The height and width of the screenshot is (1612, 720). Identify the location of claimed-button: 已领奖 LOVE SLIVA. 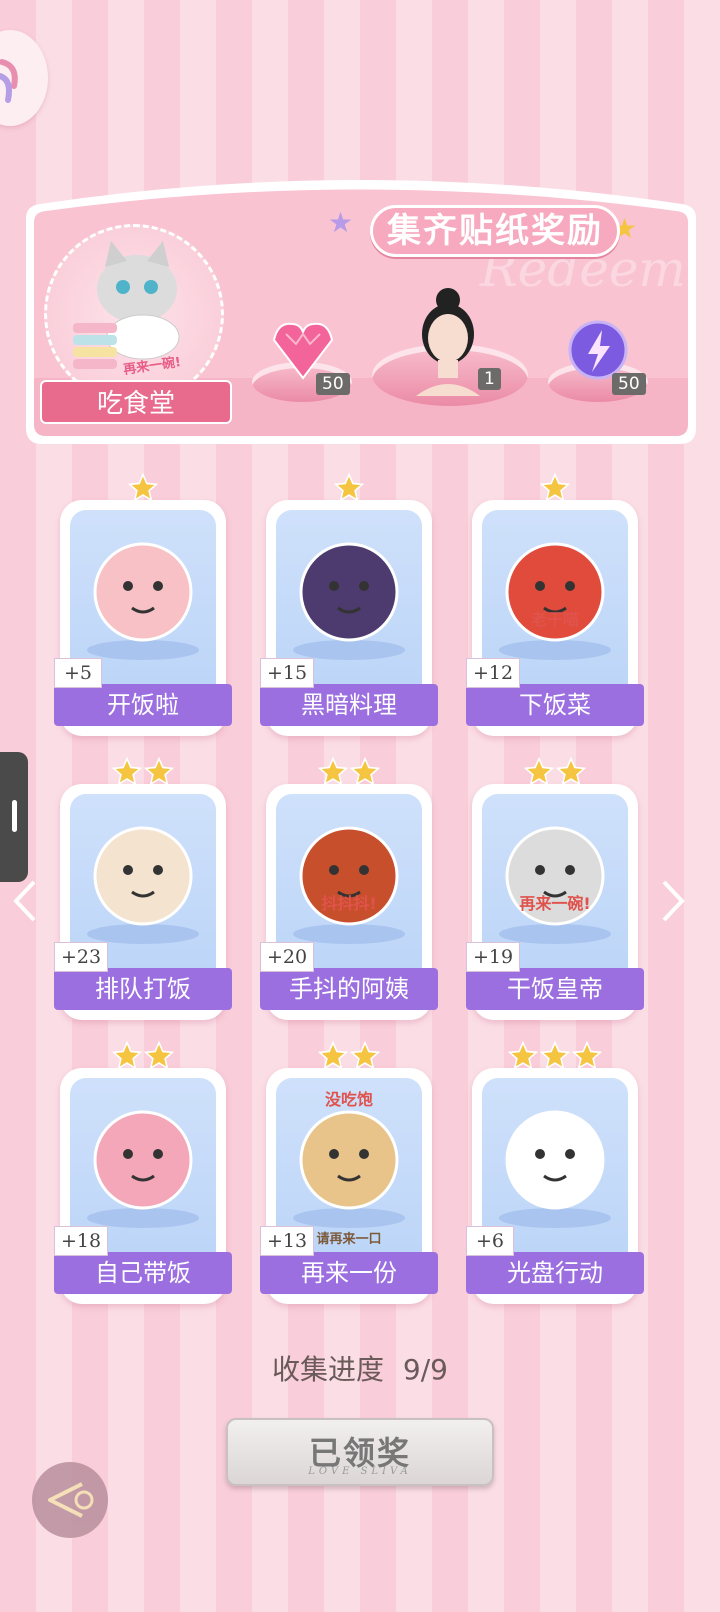
(360, 1452).